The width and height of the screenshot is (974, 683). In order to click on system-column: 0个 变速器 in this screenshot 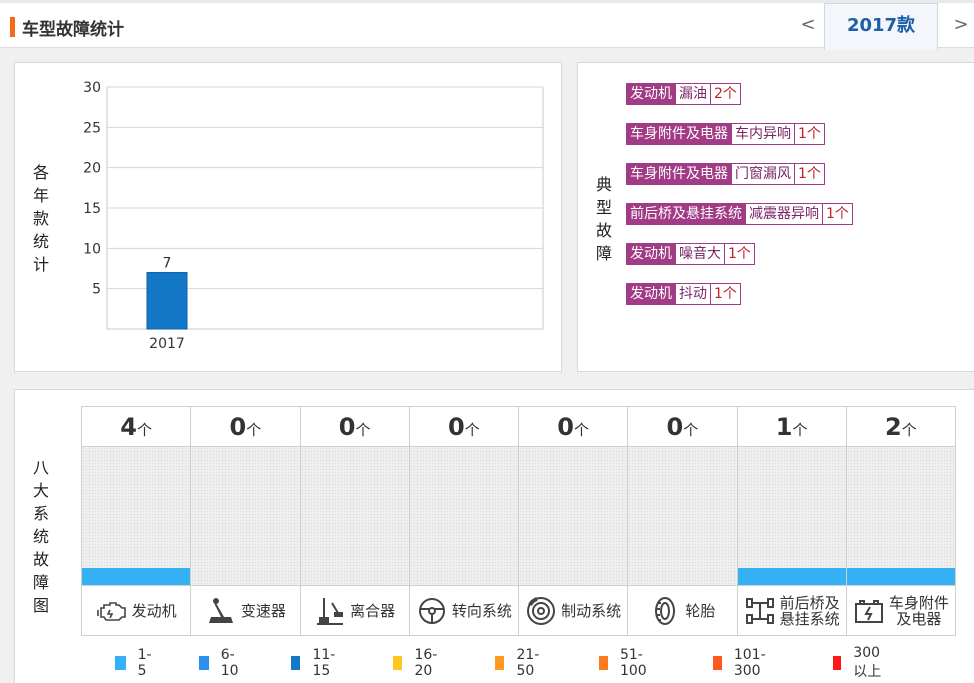, I will do `click(246, 521)`.